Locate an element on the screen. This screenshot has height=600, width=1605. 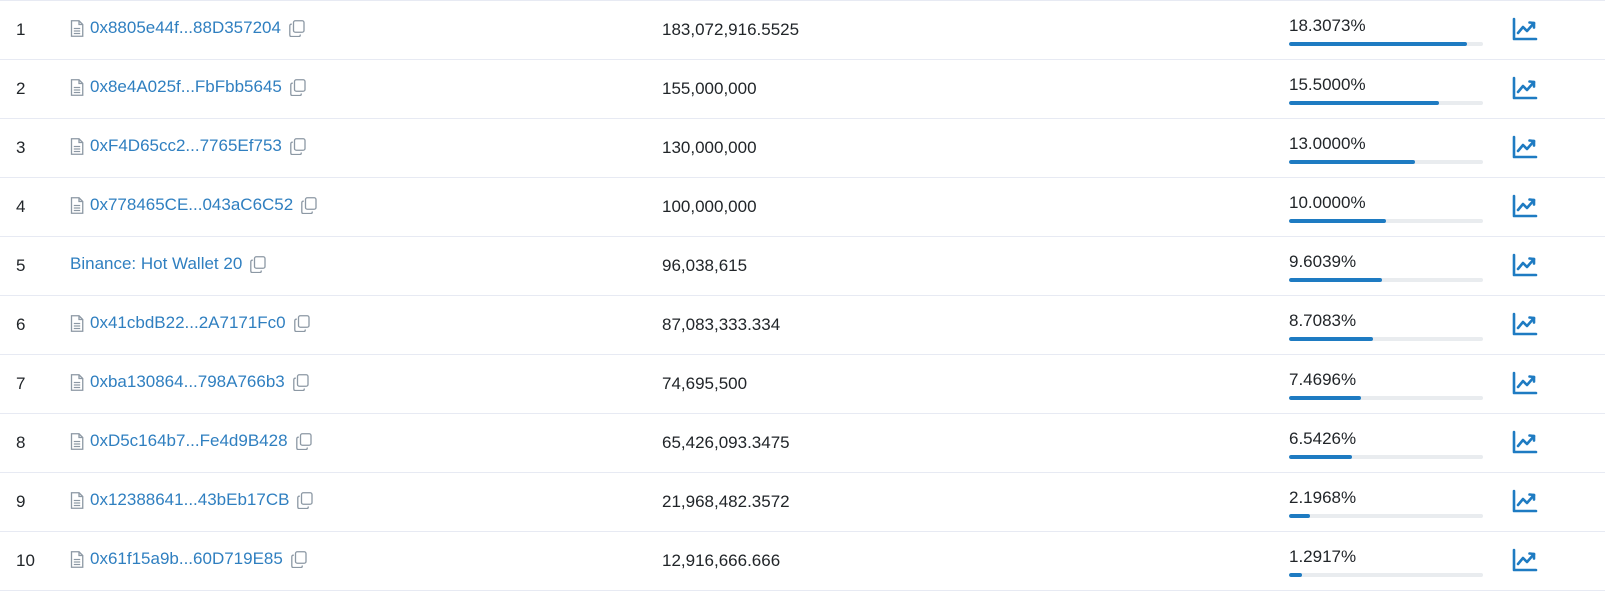
holder-address-link: 0x8e4A025f...FbFbb5645 is located at coordinates (186, 87).